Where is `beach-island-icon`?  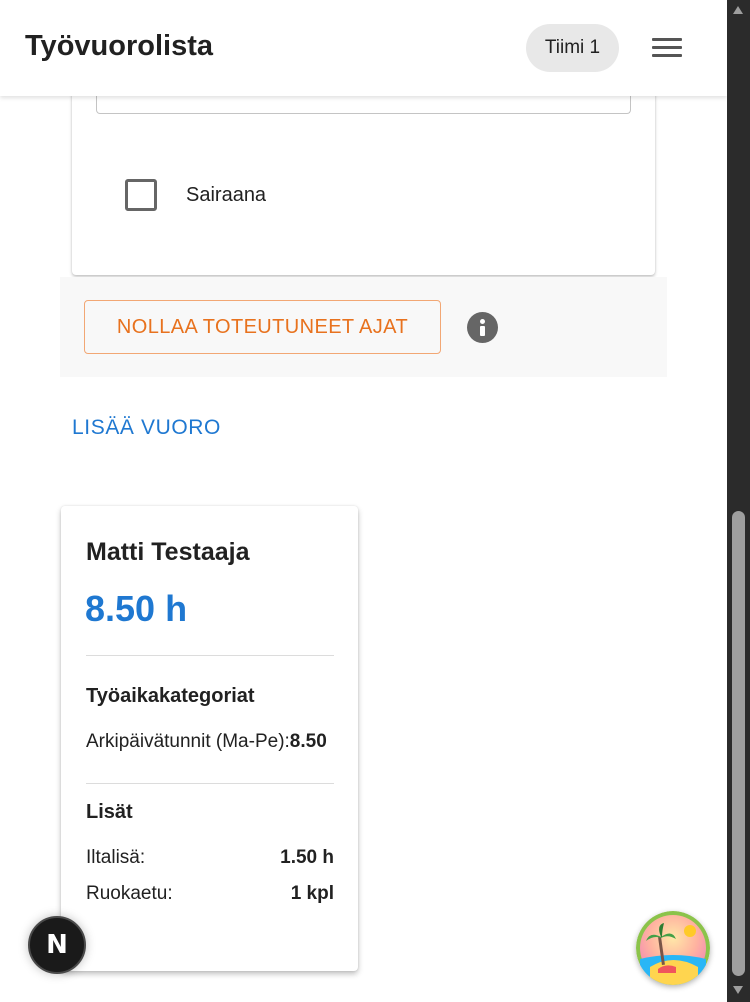 beach-island-icon is located at coordinates (673, 948).